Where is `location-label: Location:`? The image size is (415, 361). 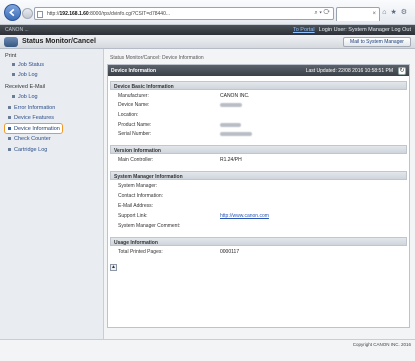 location-label: Location: is located at coordinates (128, 115).